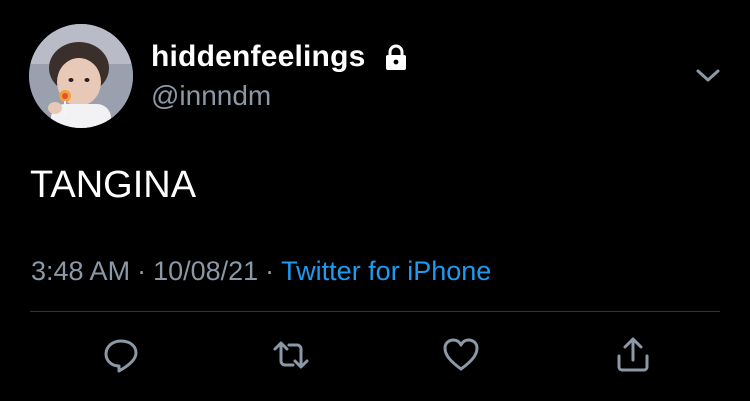  Describe the element at coordinates (81, 271) in the screenshot. I see `tweet-time: 3:48 AM` at that location.